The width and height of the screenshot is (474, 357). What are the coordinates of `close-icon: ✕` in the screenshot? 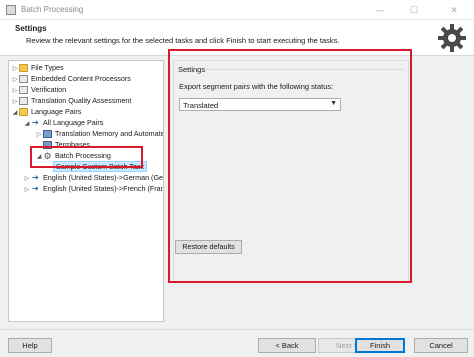 It's located at (454, 10).